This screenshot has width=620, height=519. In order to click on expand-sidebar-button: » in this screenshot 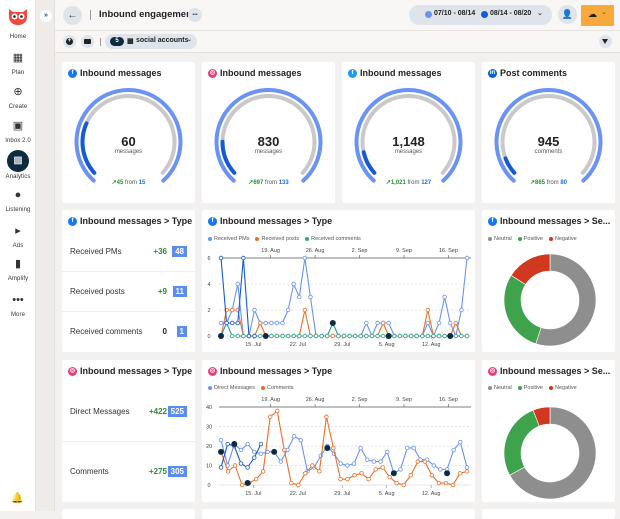, I will do `click(46, 16)`.